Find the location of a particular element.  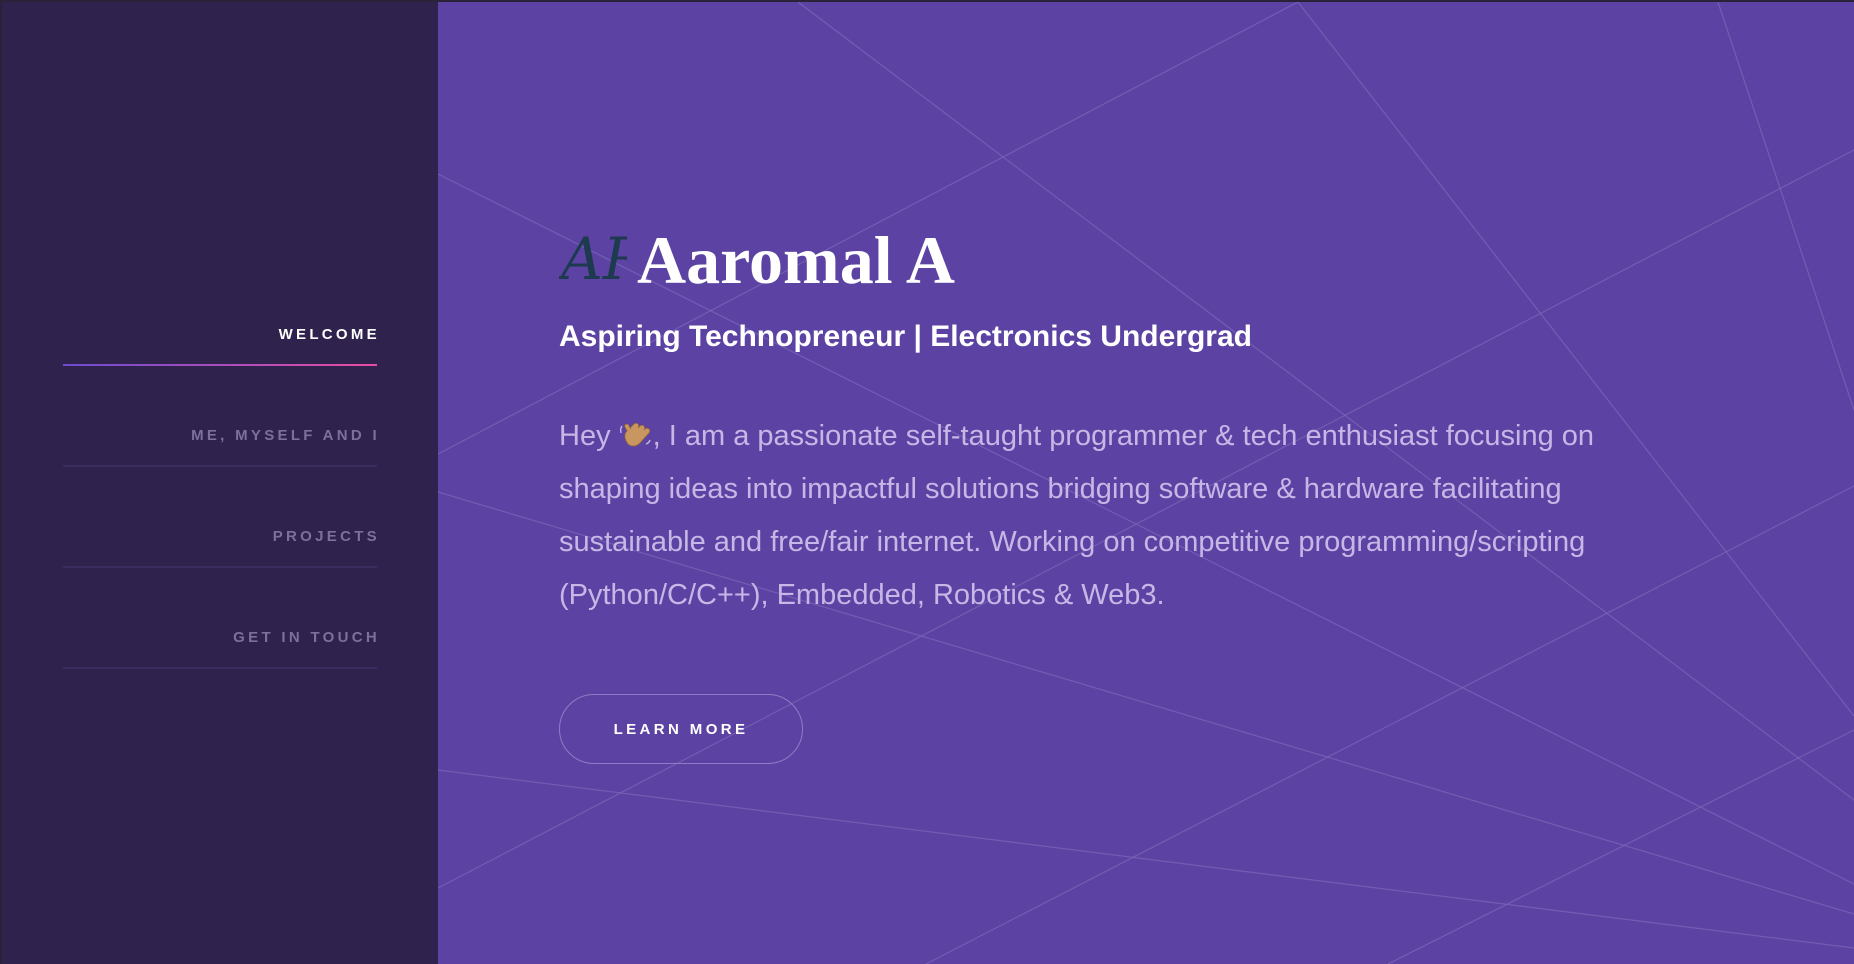

intro-text-start: Hey is located at coordinates (589, 436).